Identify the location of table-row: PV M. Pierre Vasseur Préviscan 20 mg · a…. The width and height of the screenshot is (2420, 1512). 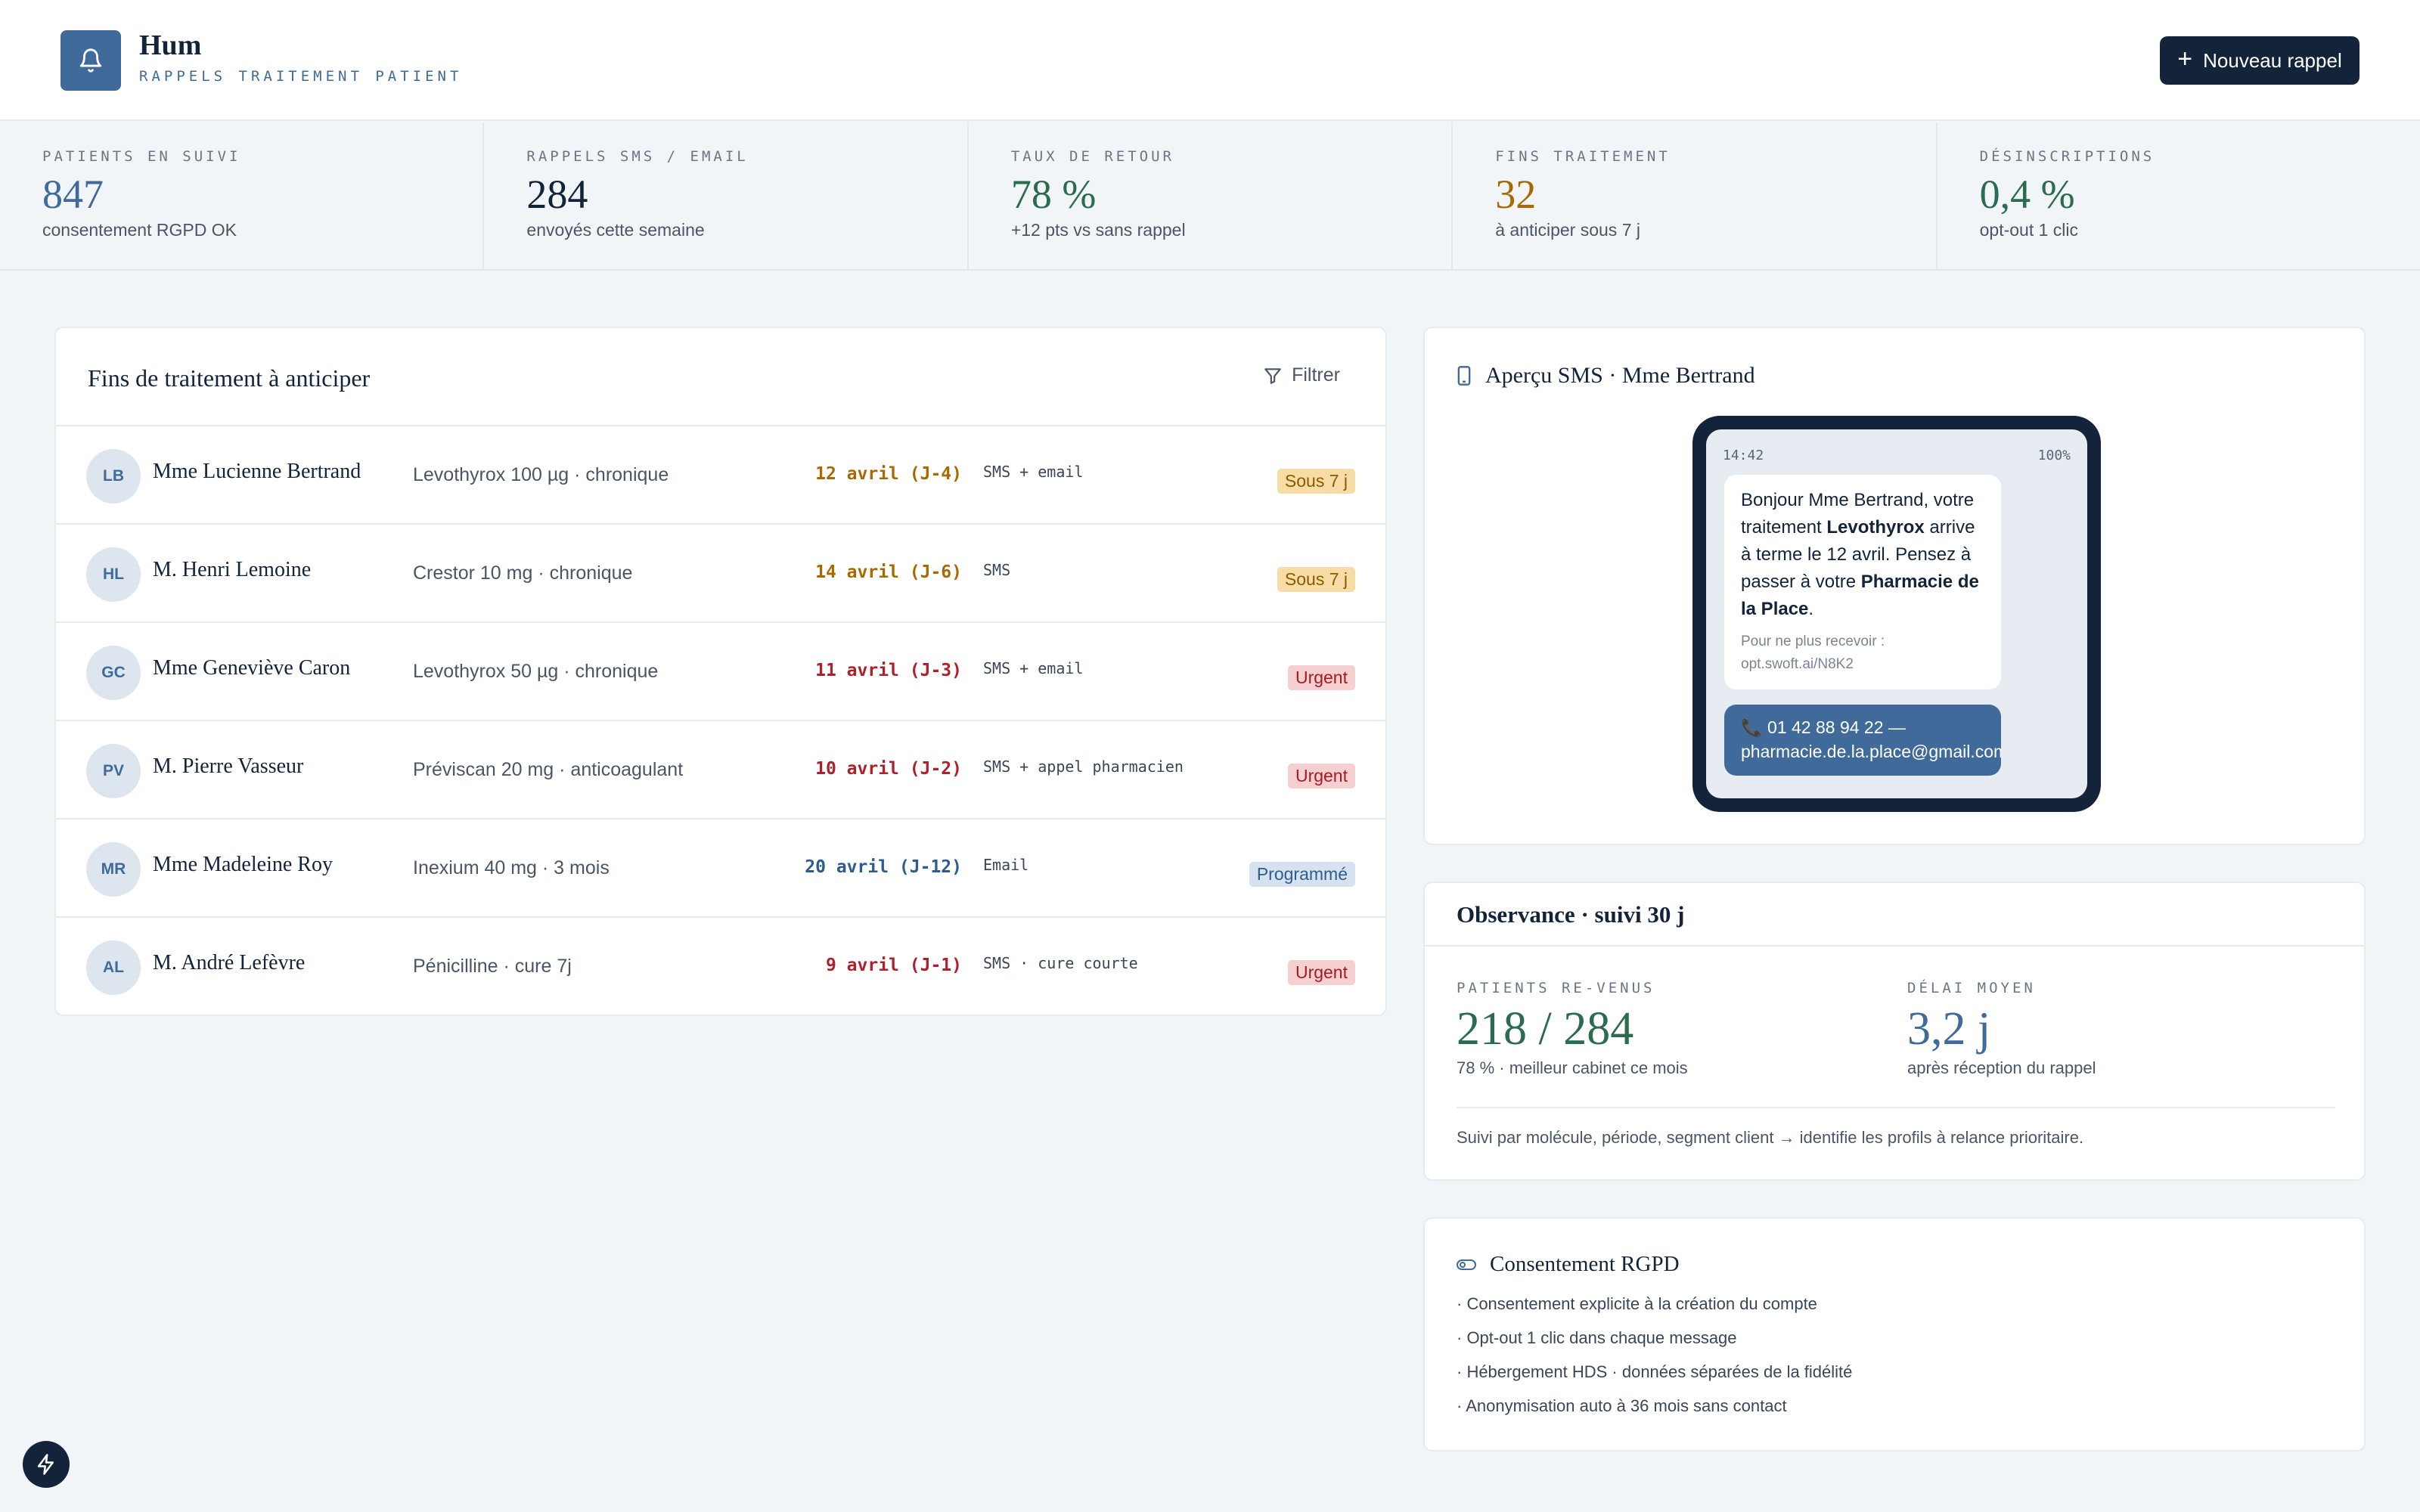
(720, 770).